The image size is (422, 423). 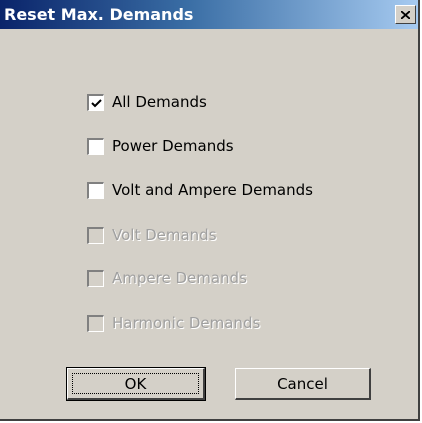 What do you see at coordinates (209, 14) in the screenshot?
I see `title-bar: Reset Max. Demands` at bounding box center [209, 14].